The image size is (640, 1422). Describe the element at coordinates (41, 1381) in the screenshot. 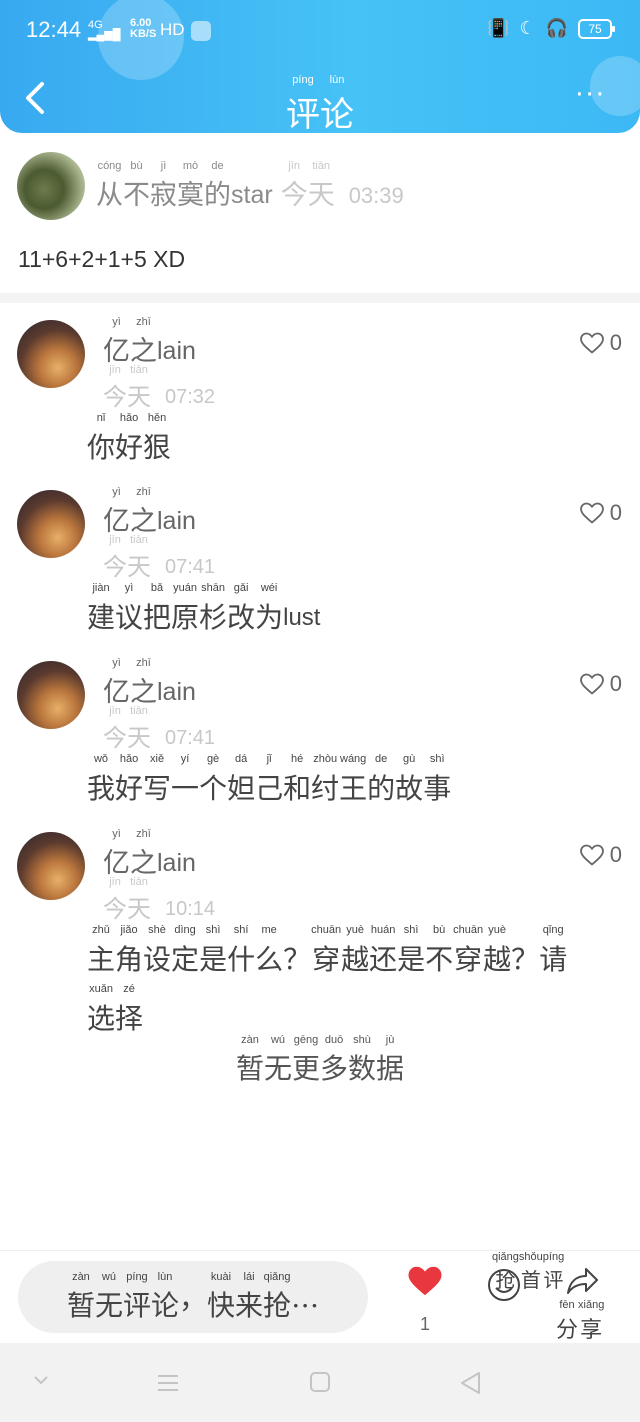

I see `chevron-down-icon` at that location.